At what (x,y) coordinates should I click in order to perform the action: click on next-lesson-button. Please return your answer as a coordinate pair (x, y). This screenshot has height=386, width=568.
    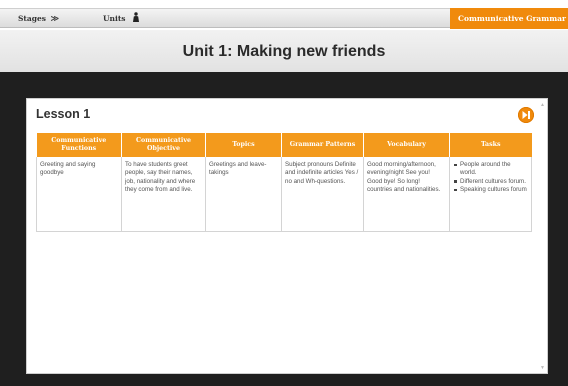
    Looking at the image, I should click on (526, 115).